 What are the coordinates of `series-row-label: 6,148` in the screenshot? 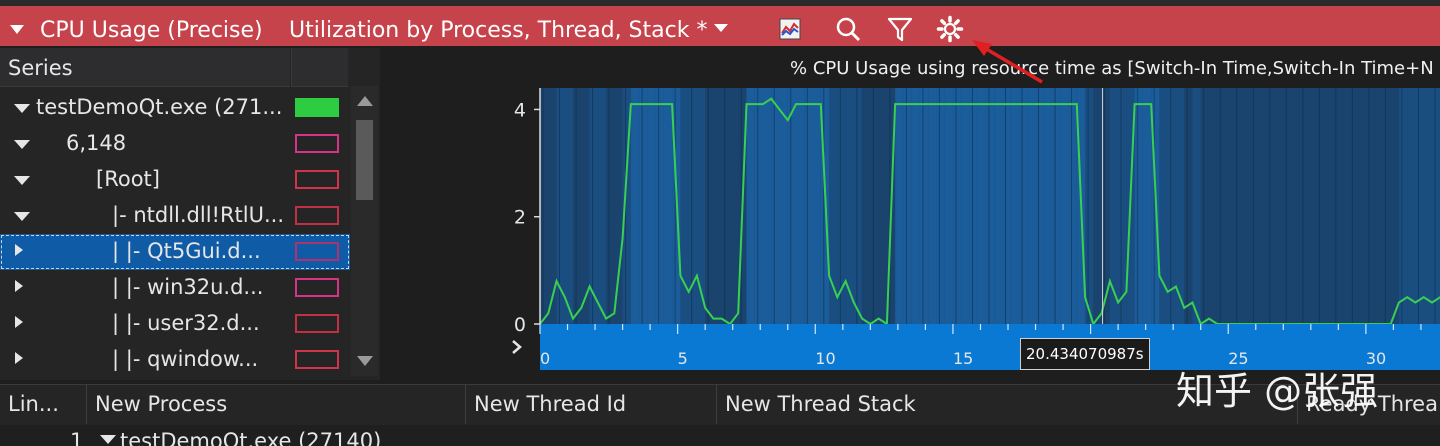 It's located at (96, 143).